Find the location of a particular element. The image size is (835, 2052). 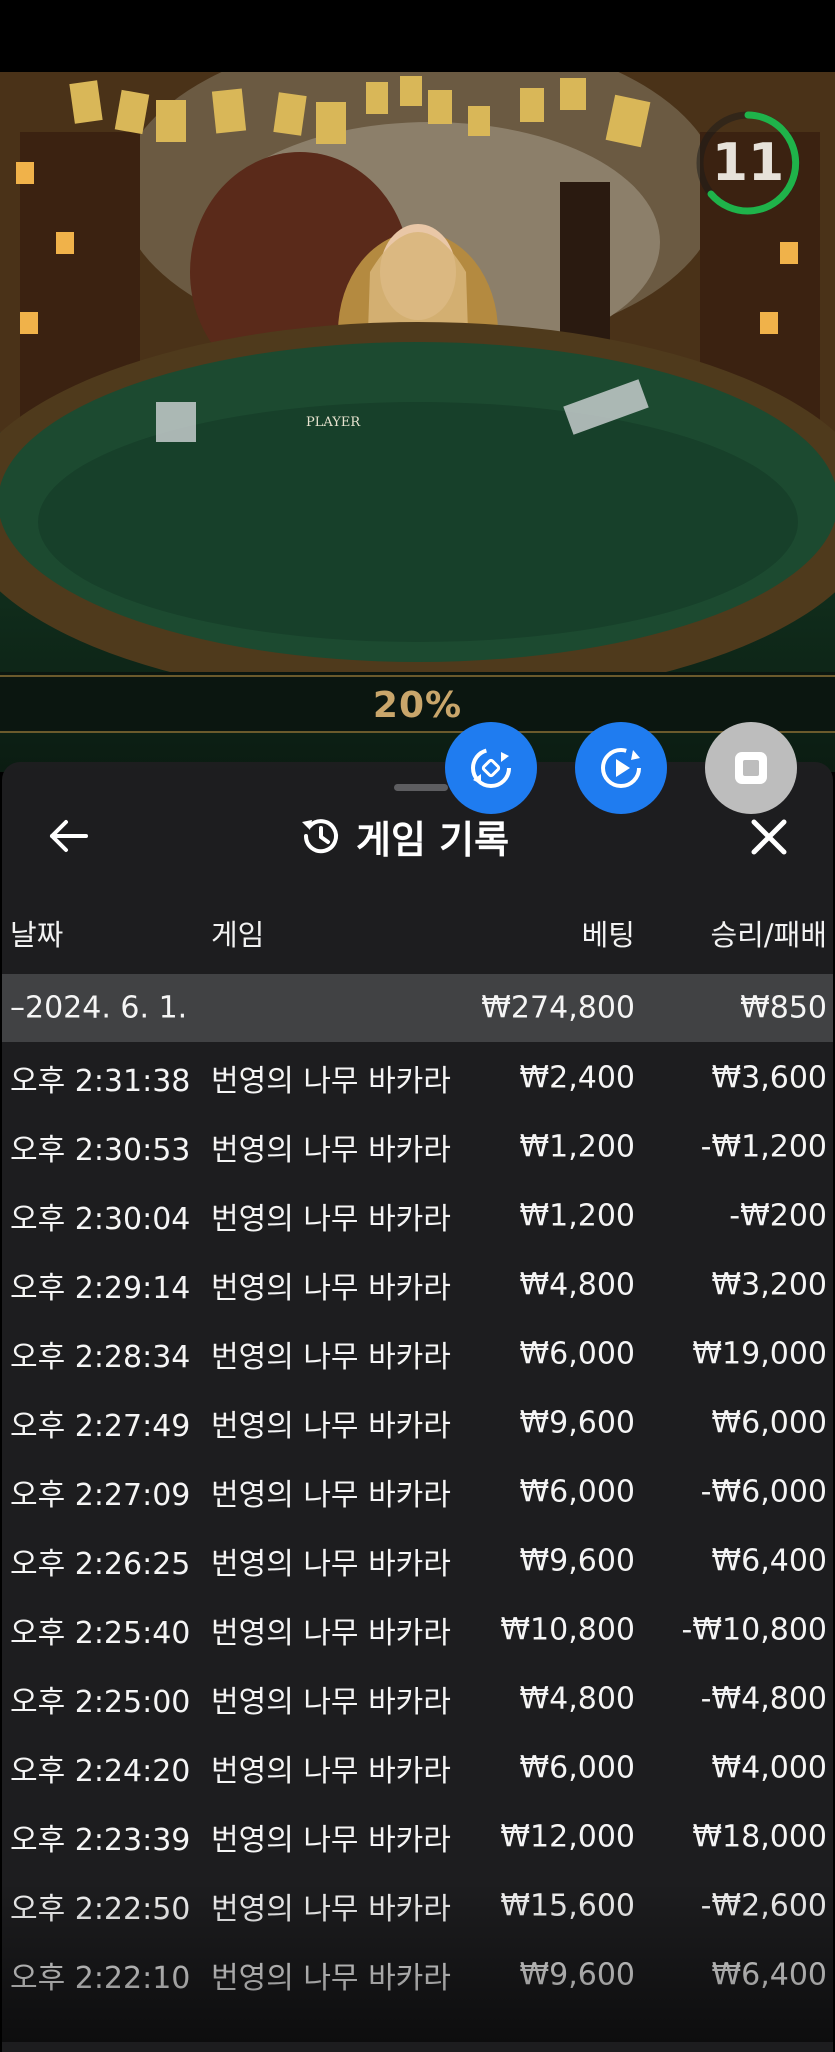

date-summary-row: –2024. 6. 1. ₩274,800 ₩850 is located at coordinates (417, 1008).